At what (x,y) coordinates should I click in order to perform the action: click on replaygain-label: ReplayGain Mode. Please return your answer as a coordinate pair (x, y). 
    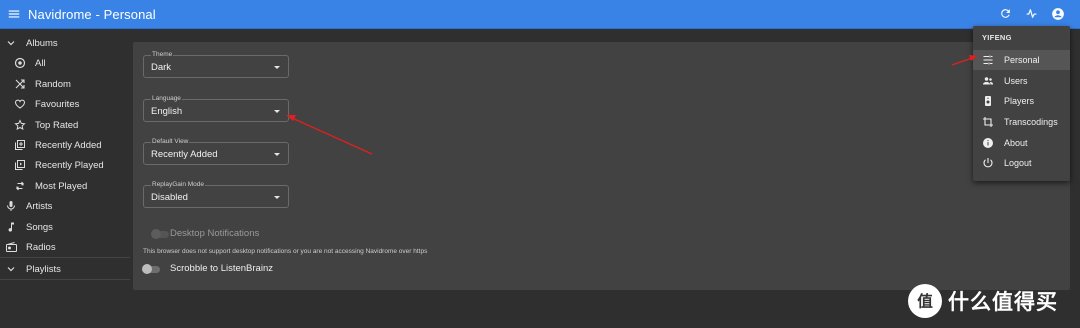
    Looking at the image, I should click on (178, 184).